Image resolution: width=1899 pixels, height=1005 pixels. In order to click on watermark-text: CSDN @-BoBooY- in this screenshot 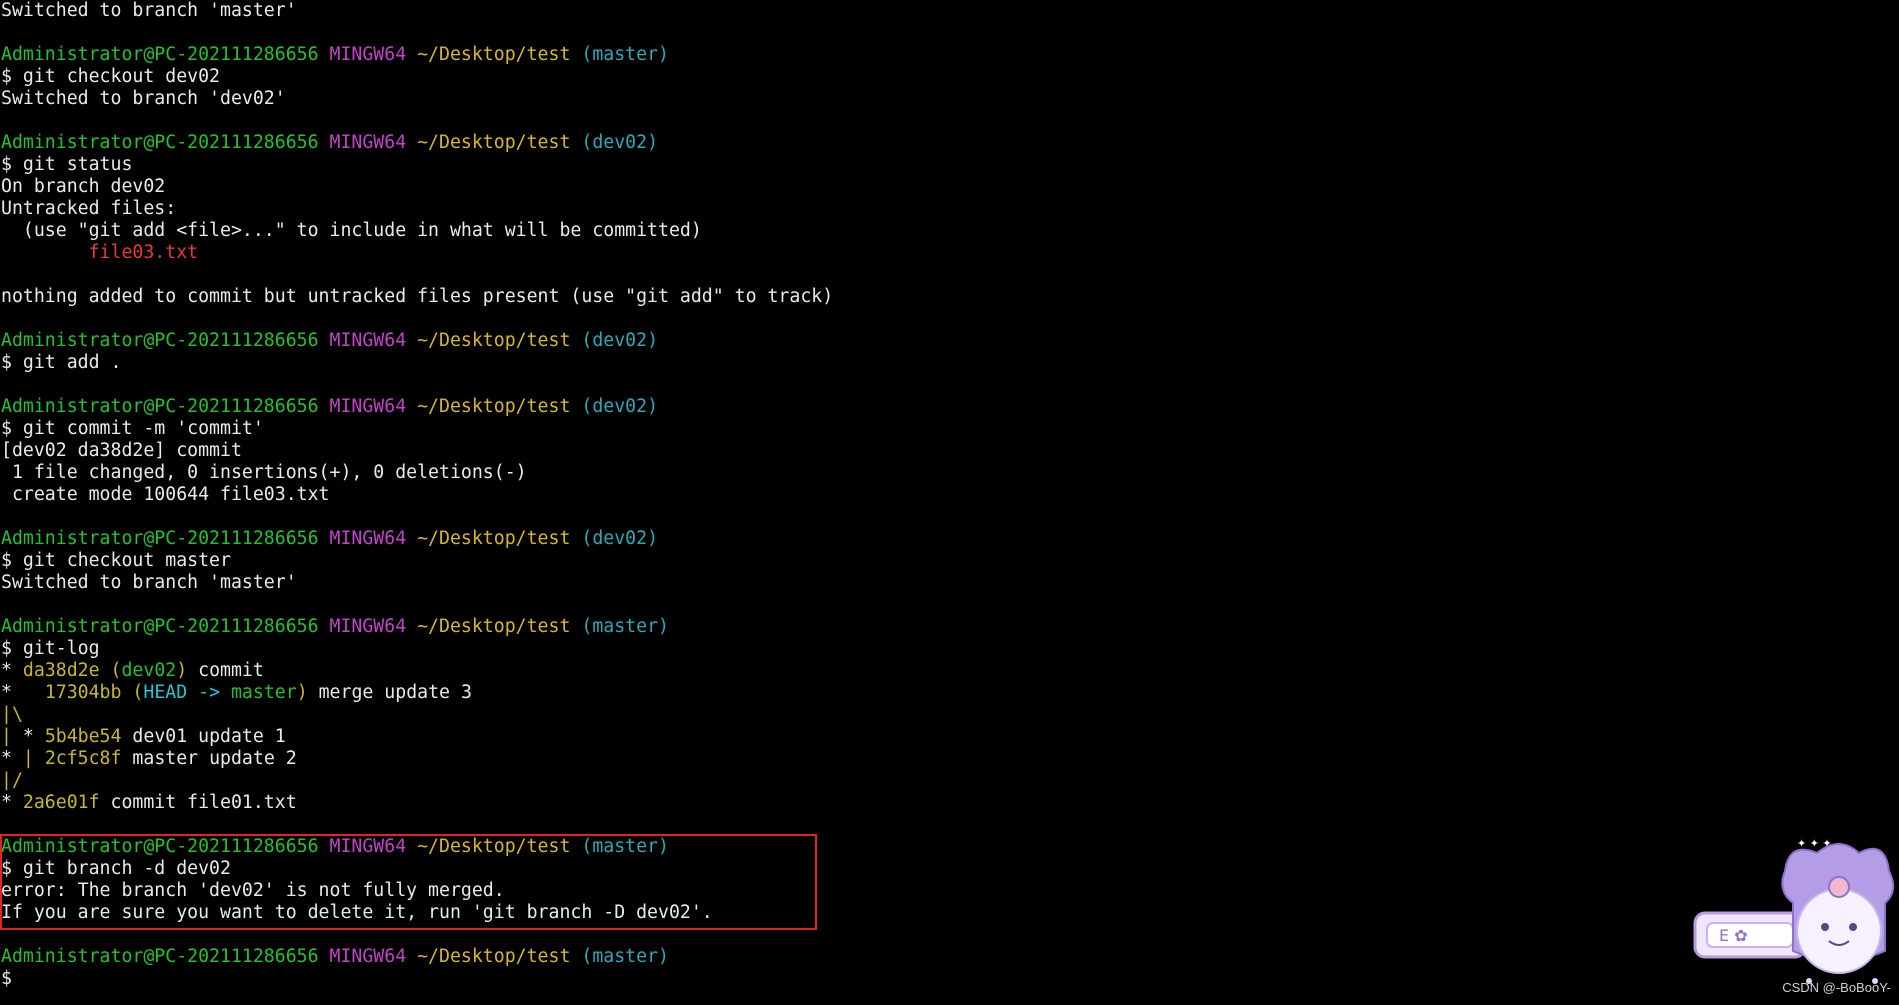, I will do `click(1836, 987)`.